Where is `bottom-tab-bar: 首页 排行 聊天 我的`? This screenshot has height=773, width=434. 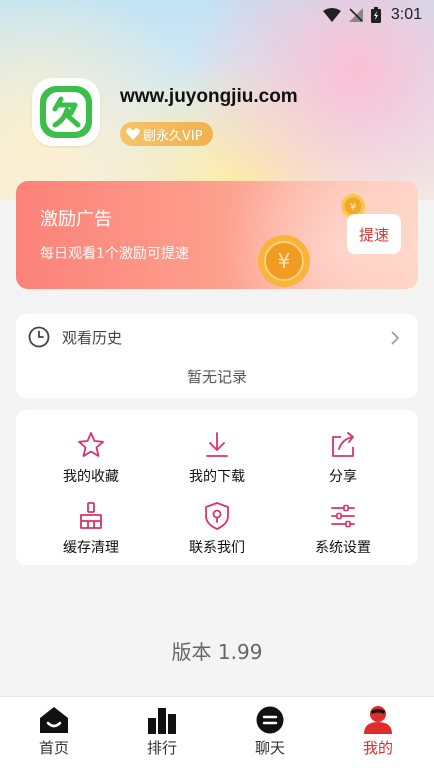 bottom-tab-bar: 首页 排行 聊天 我的 is located at coordinates (217, 734).